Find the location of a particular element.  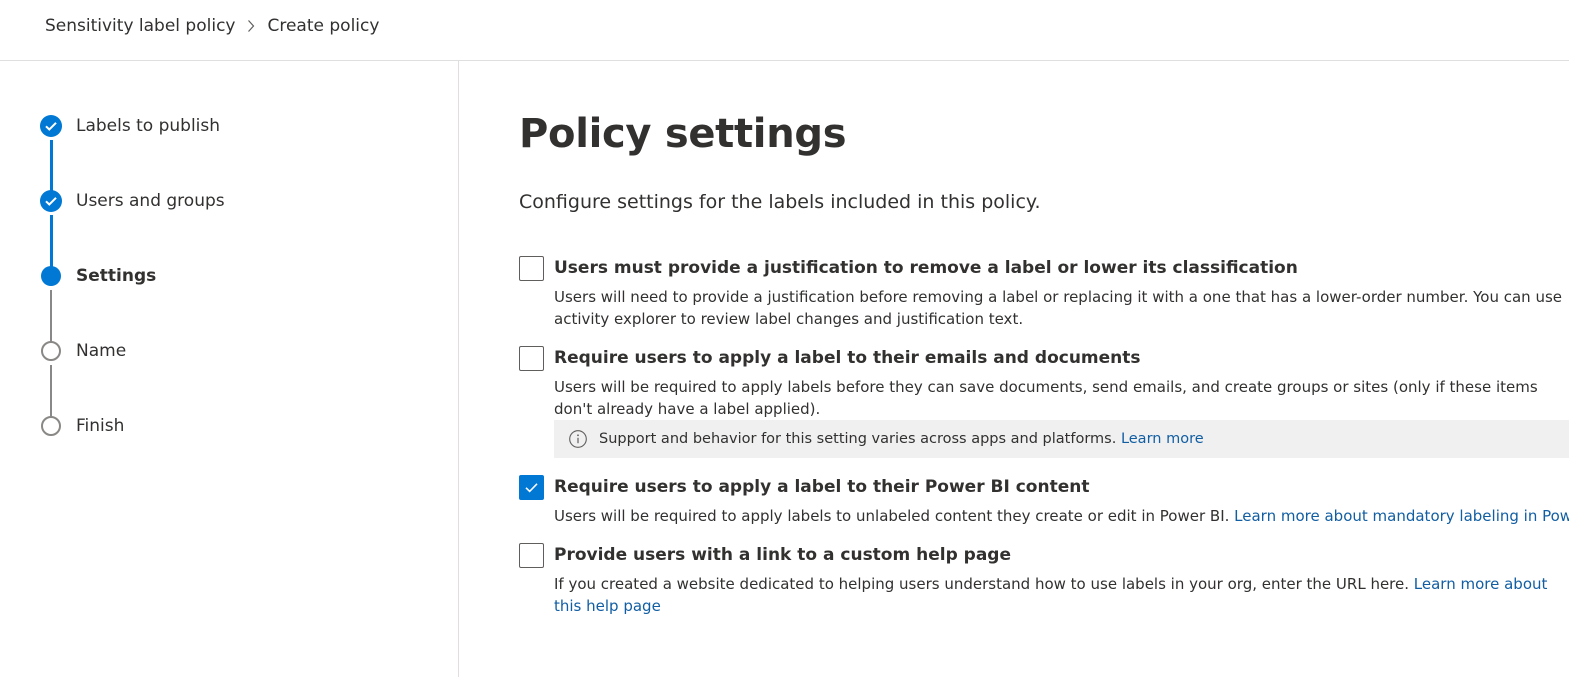

step-label: Settings is located at coordinates (116, 276).